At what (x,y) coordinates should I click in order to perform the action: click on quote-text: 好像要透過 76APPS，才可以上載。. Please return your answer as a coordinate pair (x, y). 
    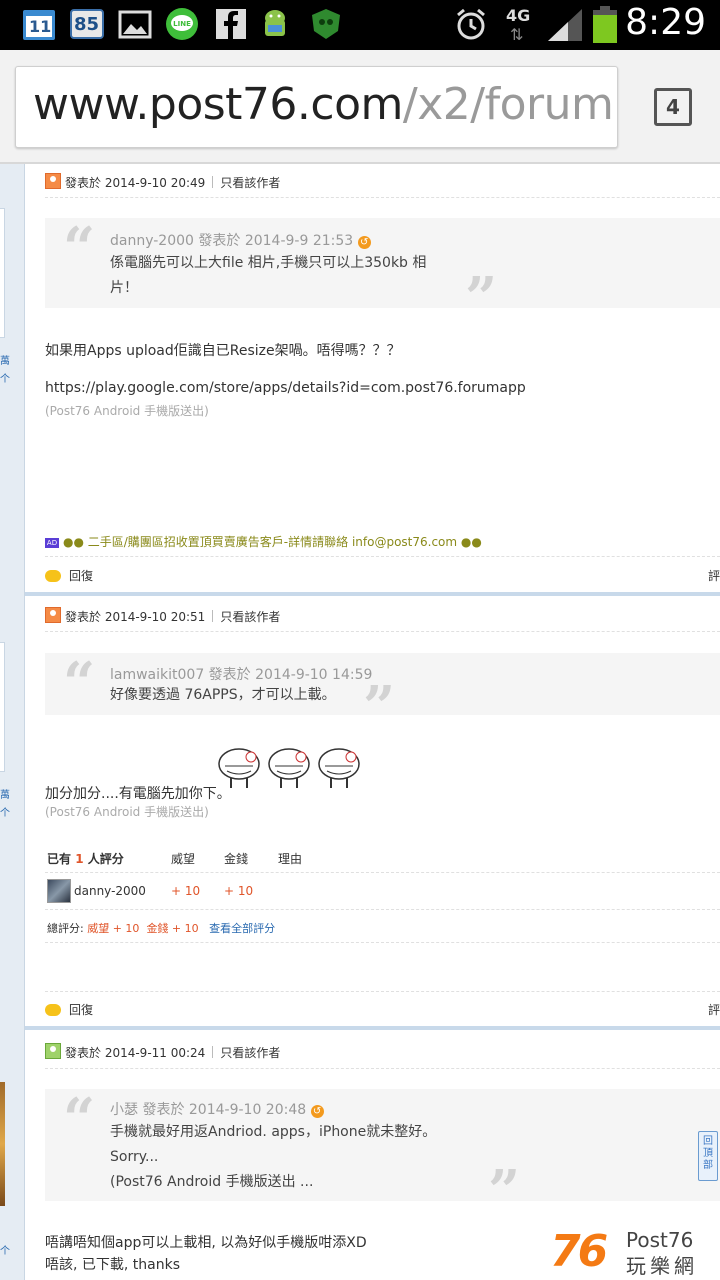
    Looking at the image, I should click on (223, 695).